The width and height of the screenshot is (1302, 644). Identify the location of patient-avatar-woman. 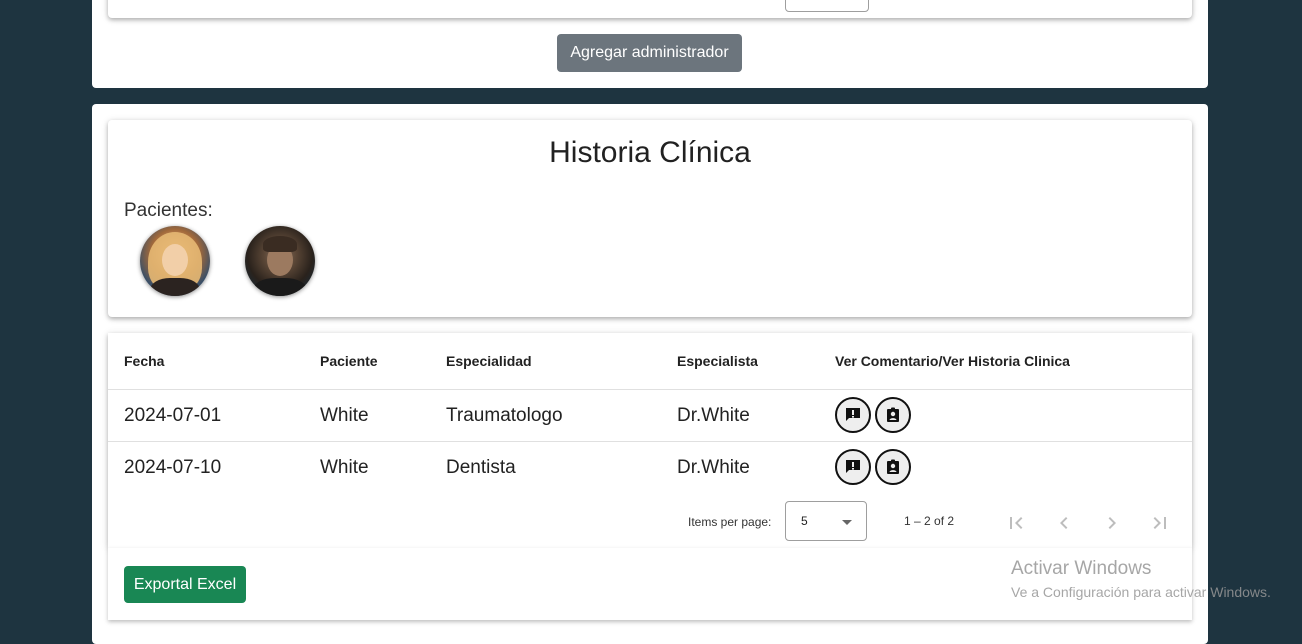
(175, 261).